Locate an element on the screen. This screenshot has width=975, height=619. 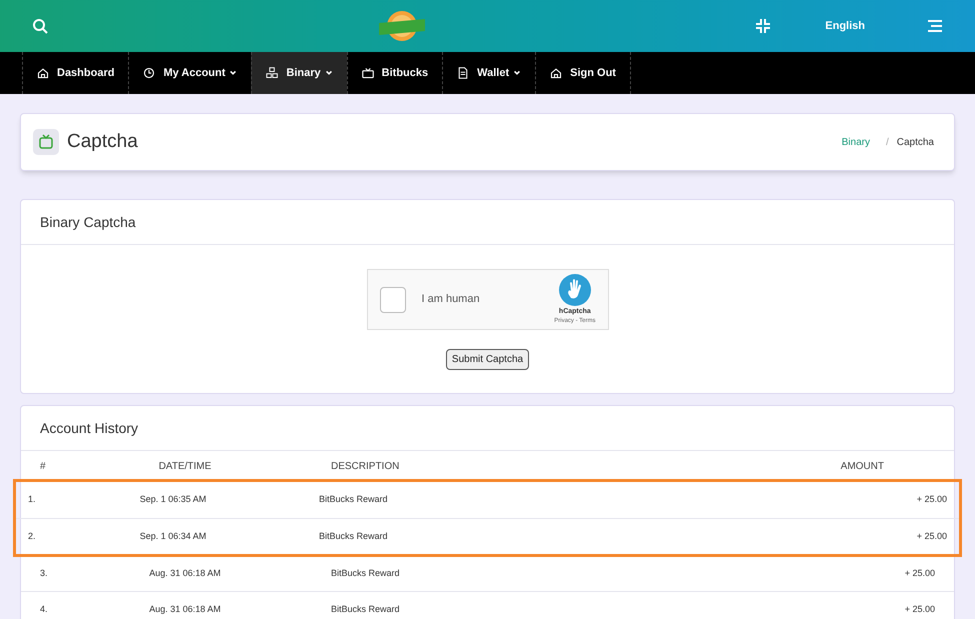
search-icon is located at coordinates (40, 26).